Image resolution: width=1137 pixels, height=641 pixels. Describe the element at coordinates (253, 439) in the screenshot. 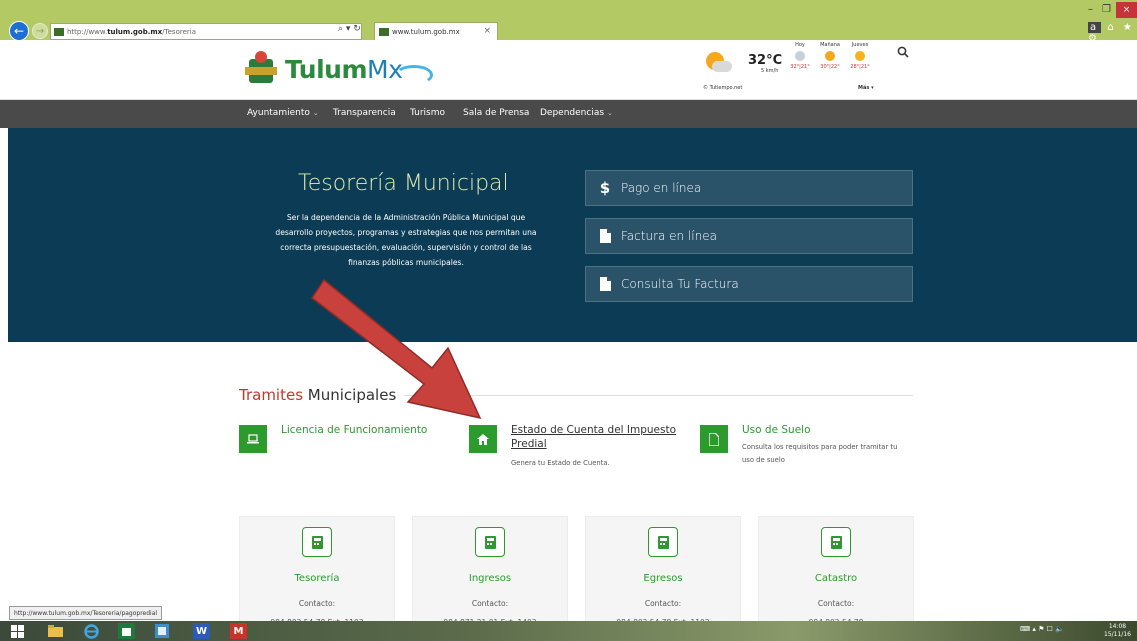

I see `laptop-icon` at that location.